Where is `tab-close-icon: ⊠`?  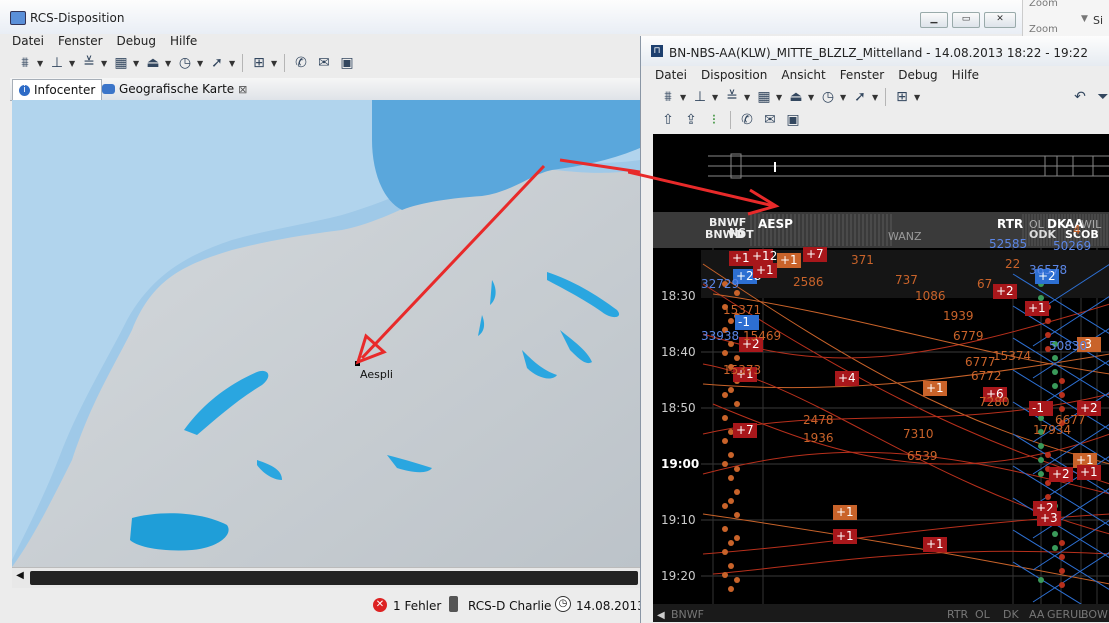
tab-close-icon: ⊠ is located at coordinates (242, 89).